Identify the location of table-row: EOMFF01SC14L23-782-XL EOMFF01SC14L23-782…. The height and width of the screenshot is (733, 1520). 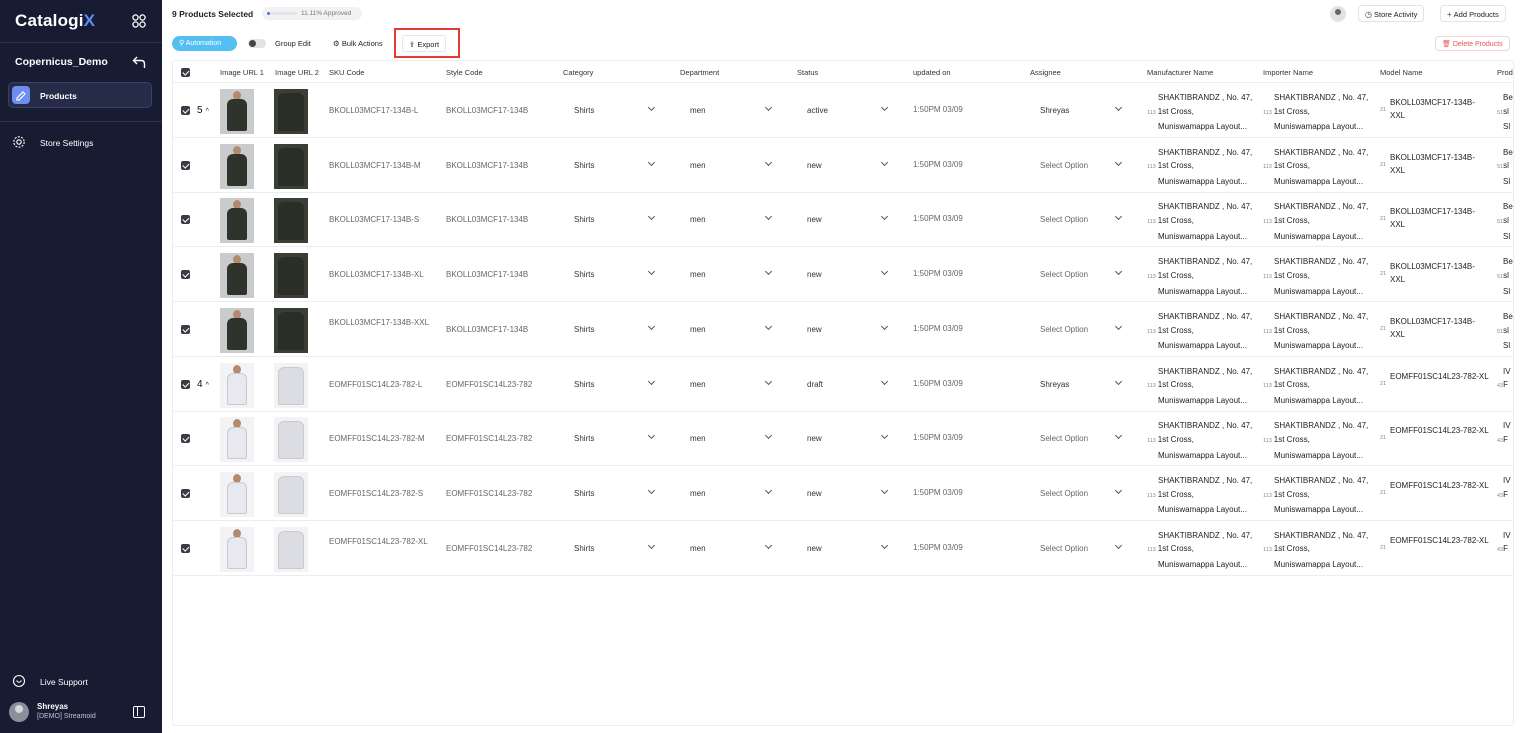
(843, 548).